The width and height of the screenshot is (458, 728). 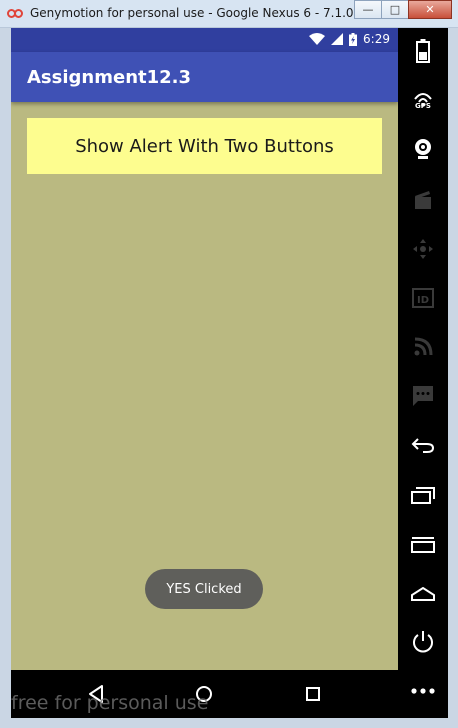 I want to click on toolbar-battery-button, so click(x=423, y=51).